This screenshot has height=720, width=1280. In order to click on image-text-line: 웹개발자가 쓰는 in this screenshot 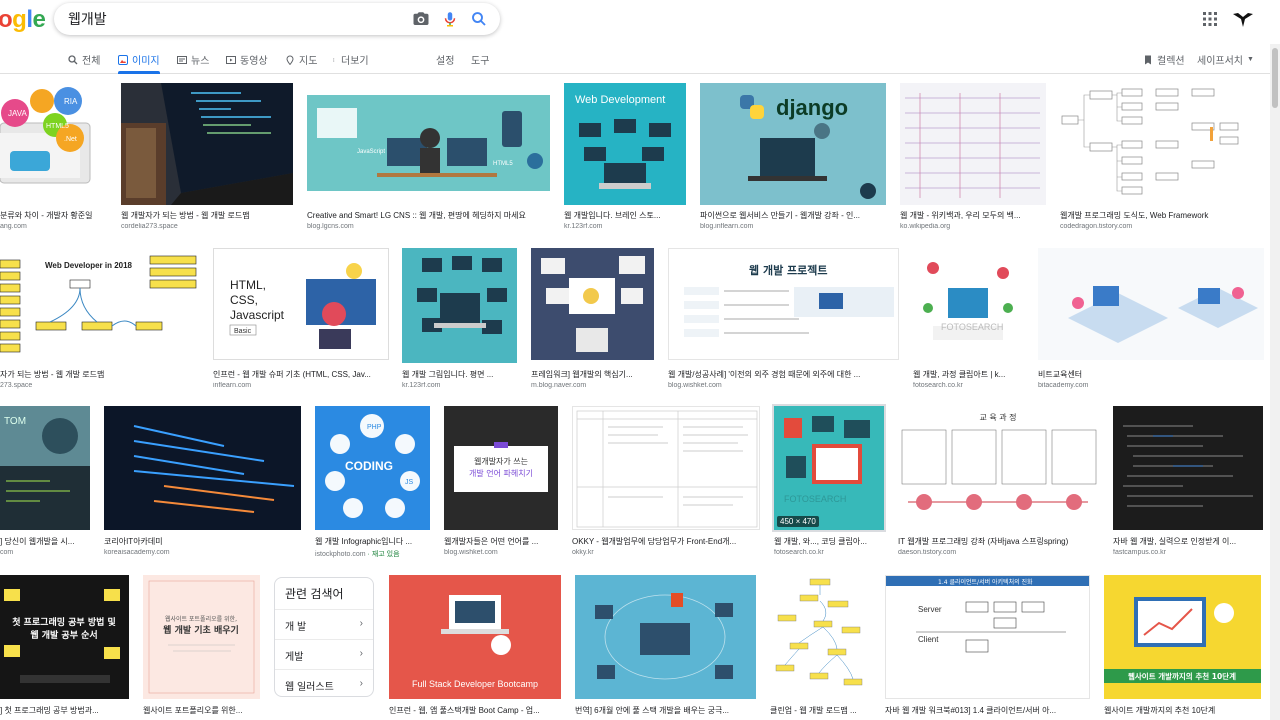, I will do `click(501, 461)`.